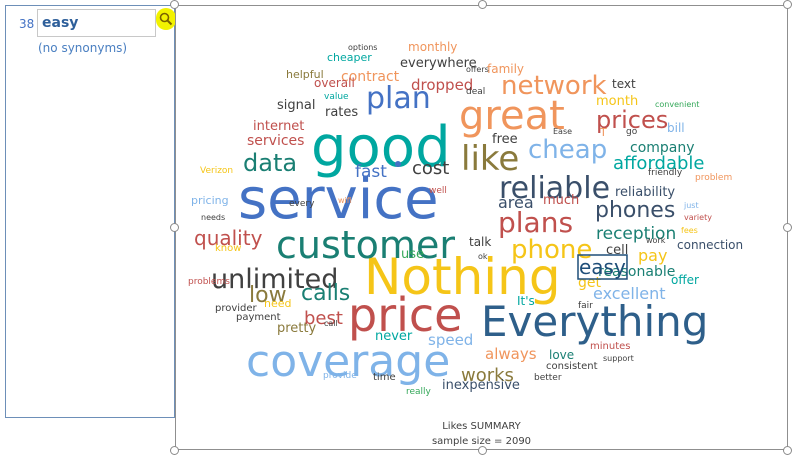  Describe the element at coordinates (645, 192) in the screenshot. I see `word-reliability: reliability` at that location.